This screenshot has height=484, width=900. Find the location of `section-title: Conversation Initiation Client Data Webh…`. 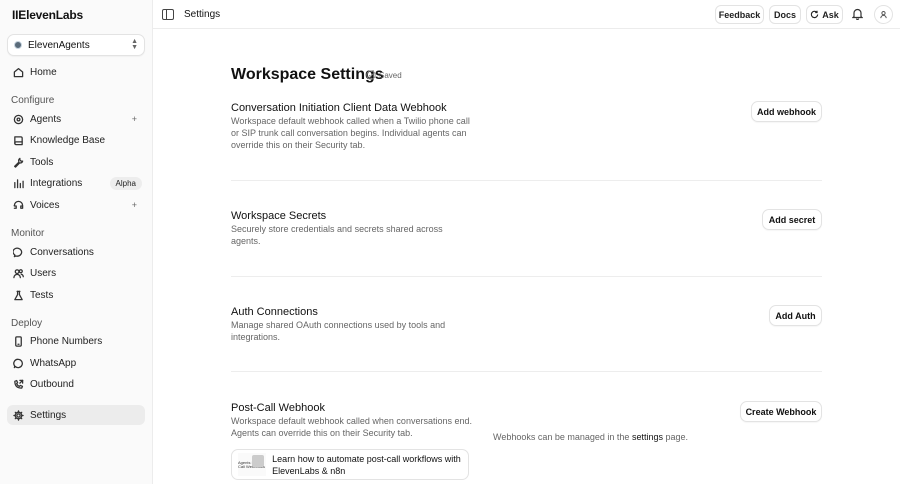

section-title: Conversation Initiation Client Data Webh… is located at coordinates (339, 108).